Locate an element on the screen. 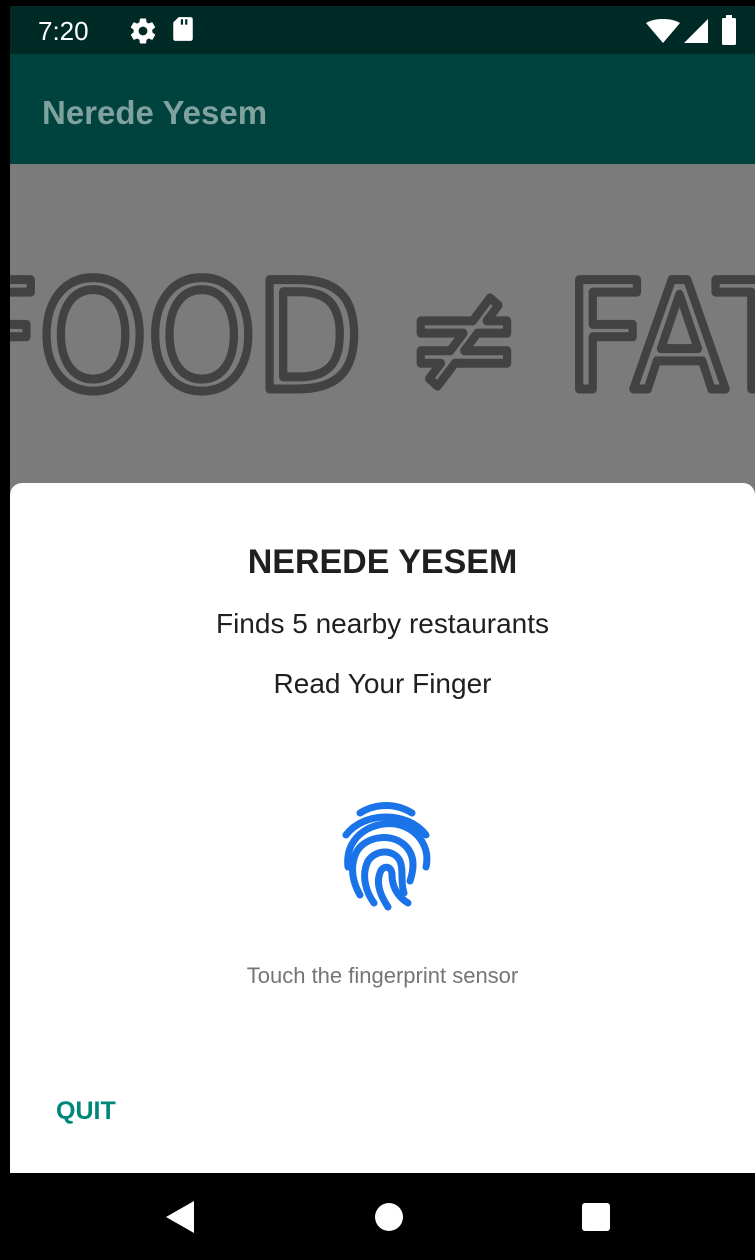  sd-card-icon is located at coordinates (183, 29).